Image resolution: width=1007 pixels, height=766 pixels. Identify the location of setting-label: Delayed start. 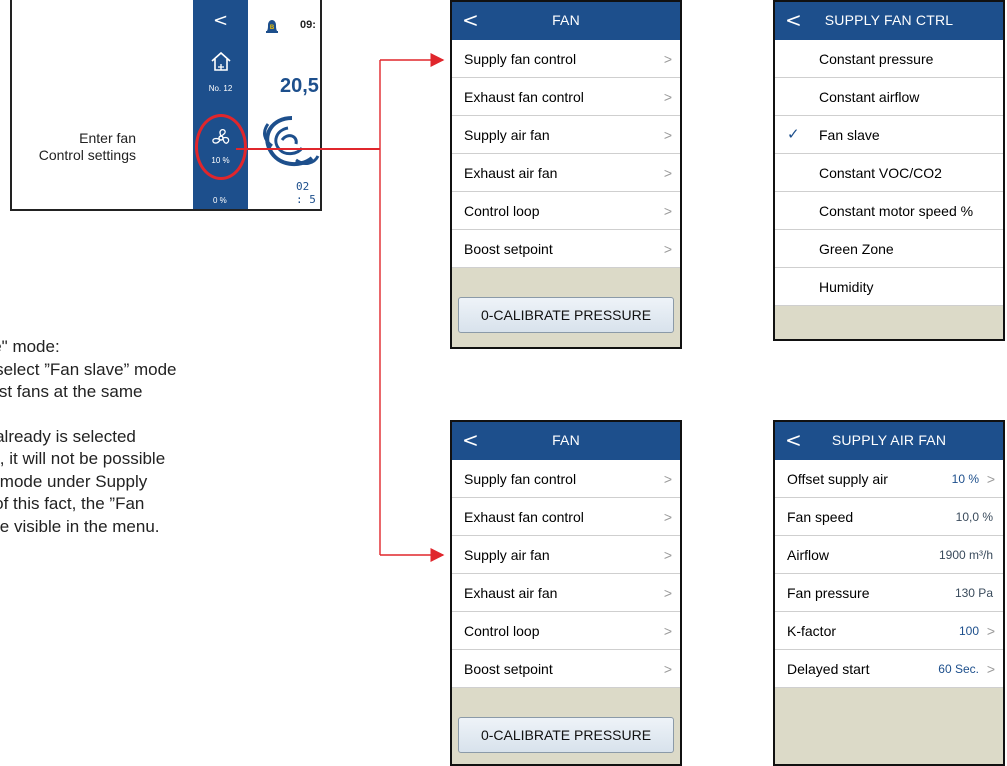
(828, 669).